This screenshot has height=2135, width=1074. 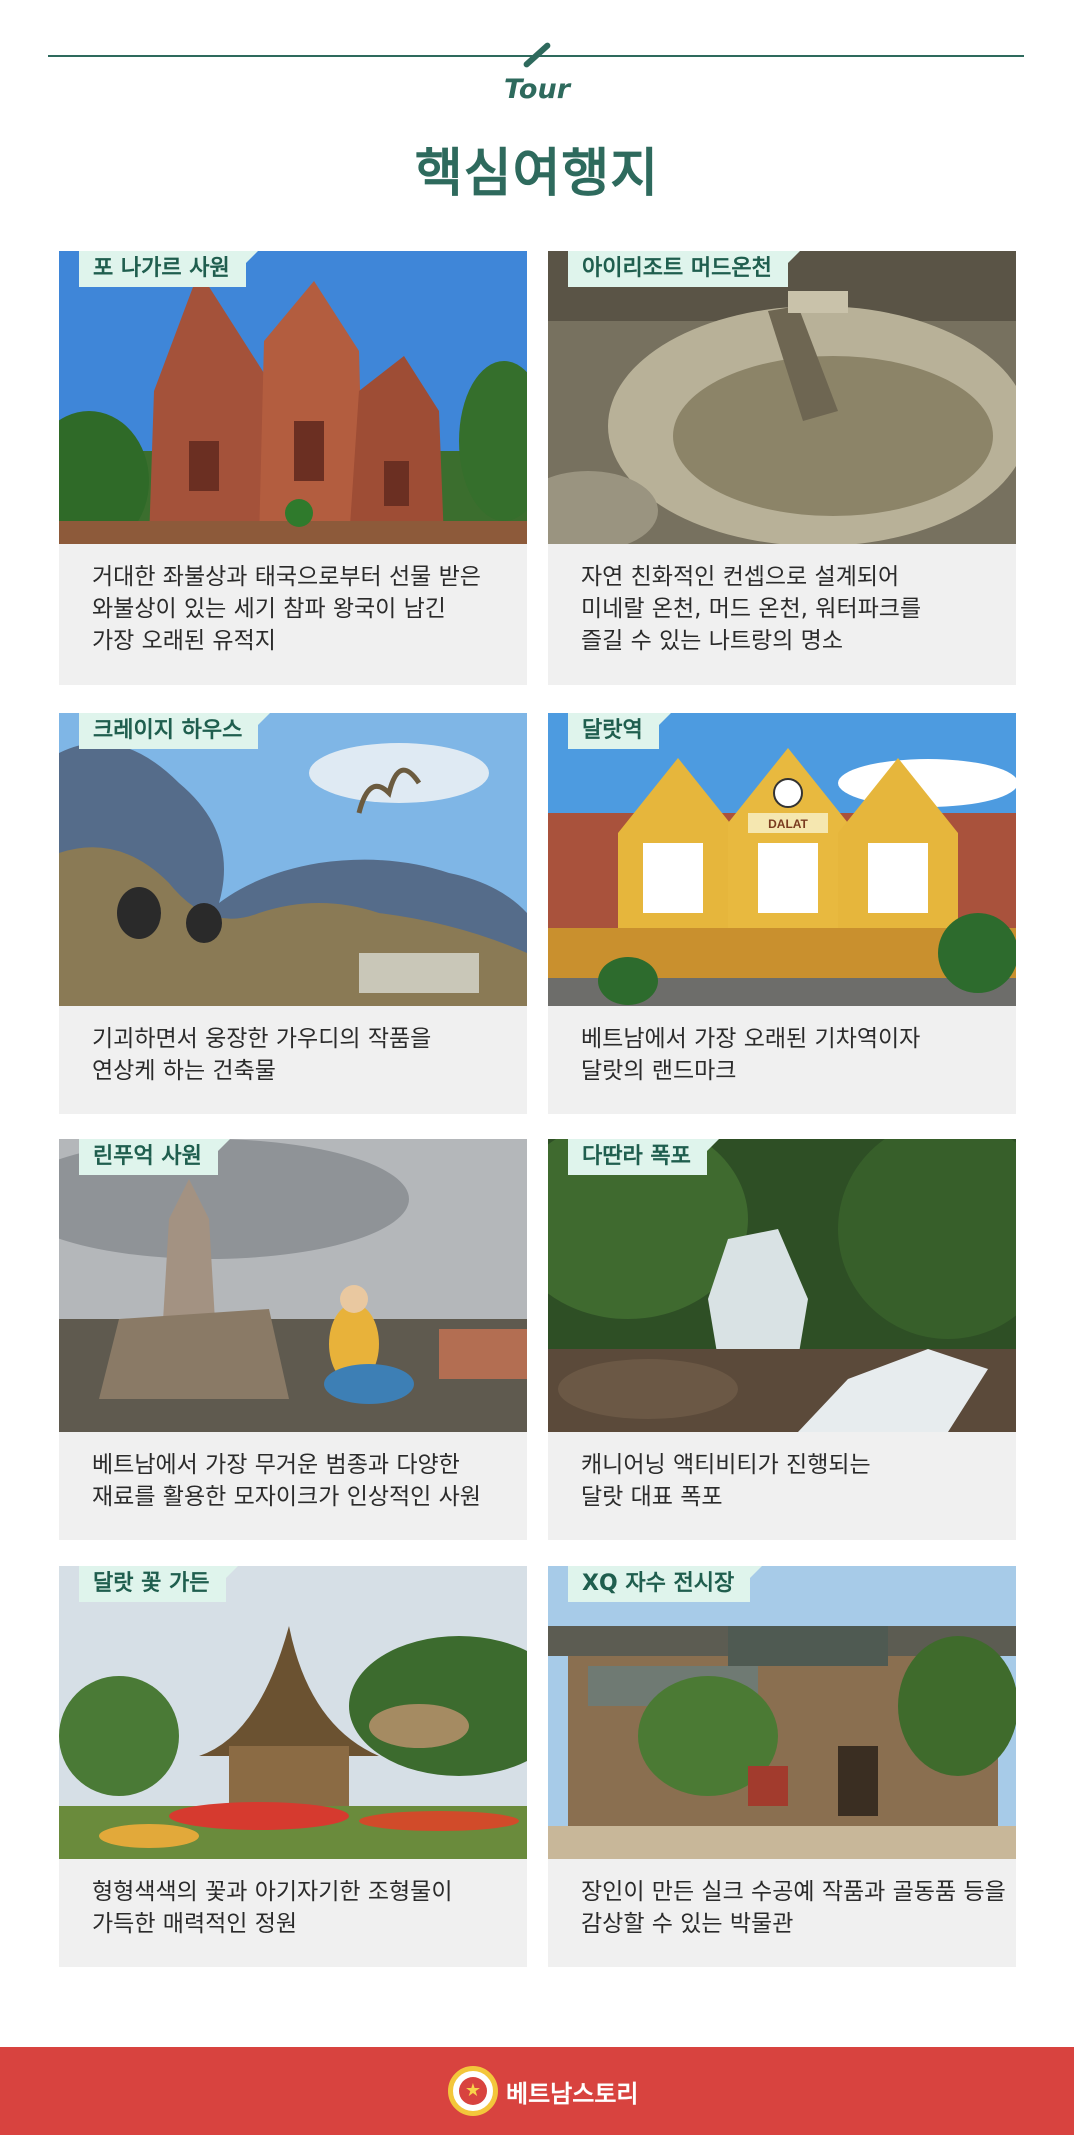 What do you see at coordinates (175, 731) in the screenshot?
I see `destination-name-tag: 크레이지 하우스` at bounding box center [175, 731].